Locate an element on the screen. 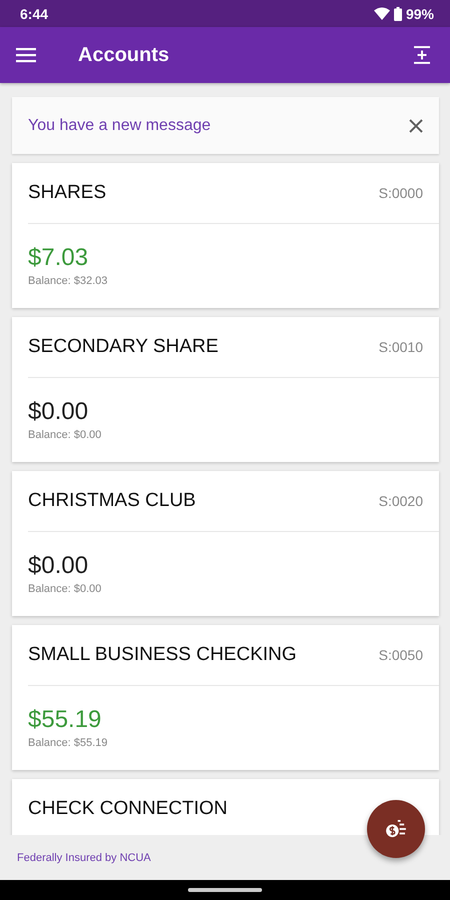  close-icon is located at coordinates (416, 125).